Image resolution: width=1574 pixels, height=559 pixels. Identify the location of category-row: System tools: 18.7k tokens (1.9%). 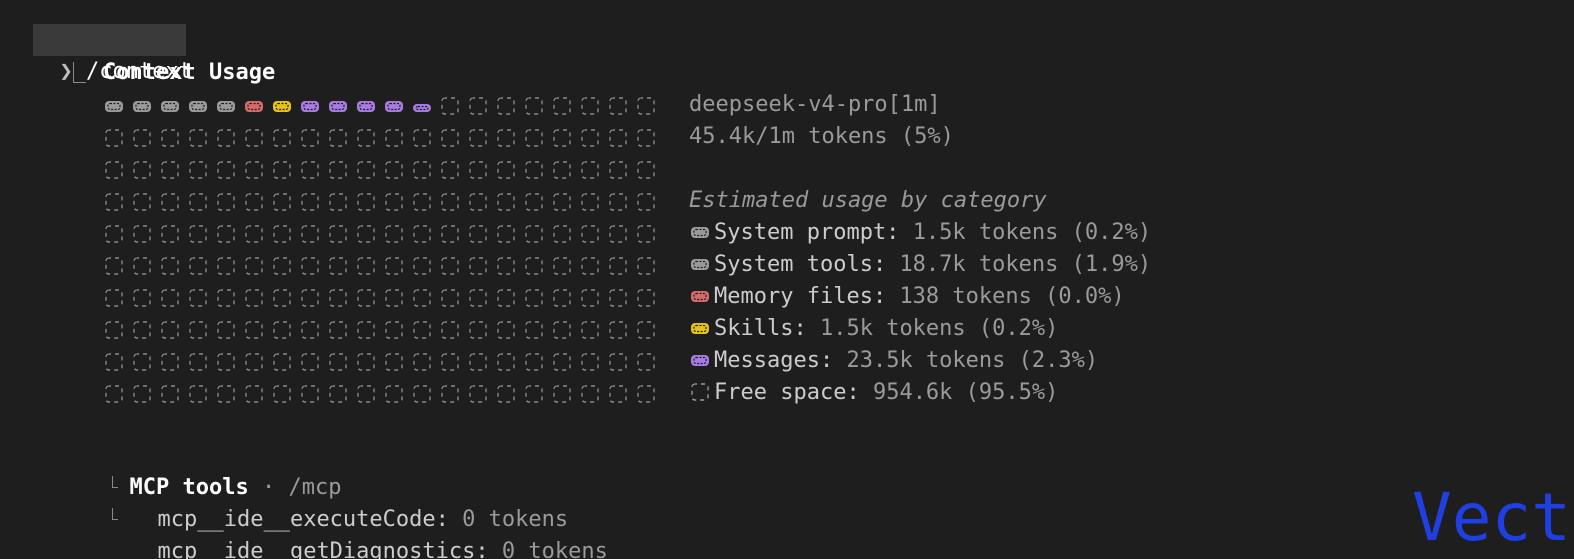
(920, 265).